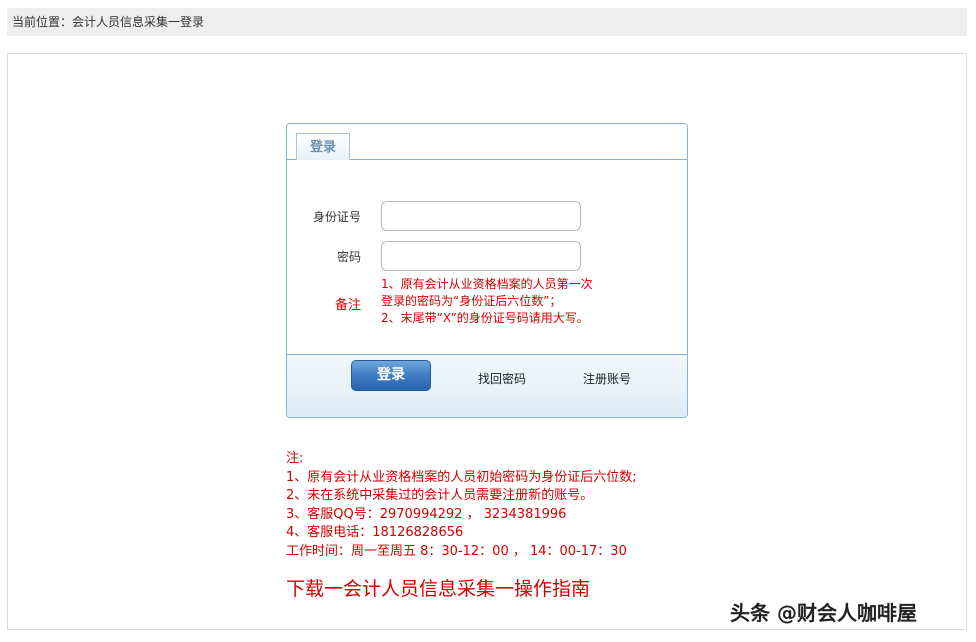 This screenshot has height=642, width=976. I want to click on login-note-line: 1、原有会计从业资格档案的人员第一次, so click(487, 284).